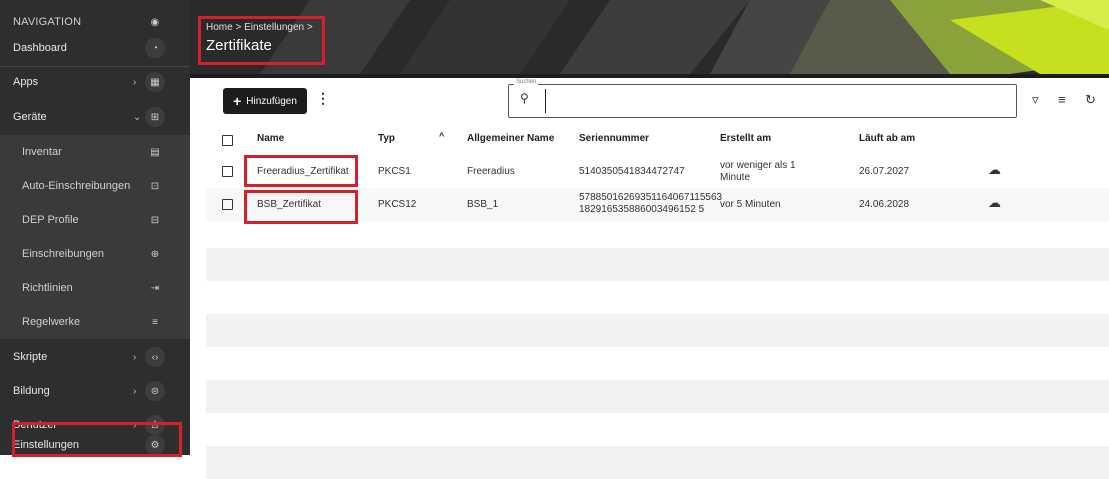  What do you see at coordinates (271, 101) in the screenshot?
I see `add-button-label: Hinzufügen` at bounding box center [271, 101].